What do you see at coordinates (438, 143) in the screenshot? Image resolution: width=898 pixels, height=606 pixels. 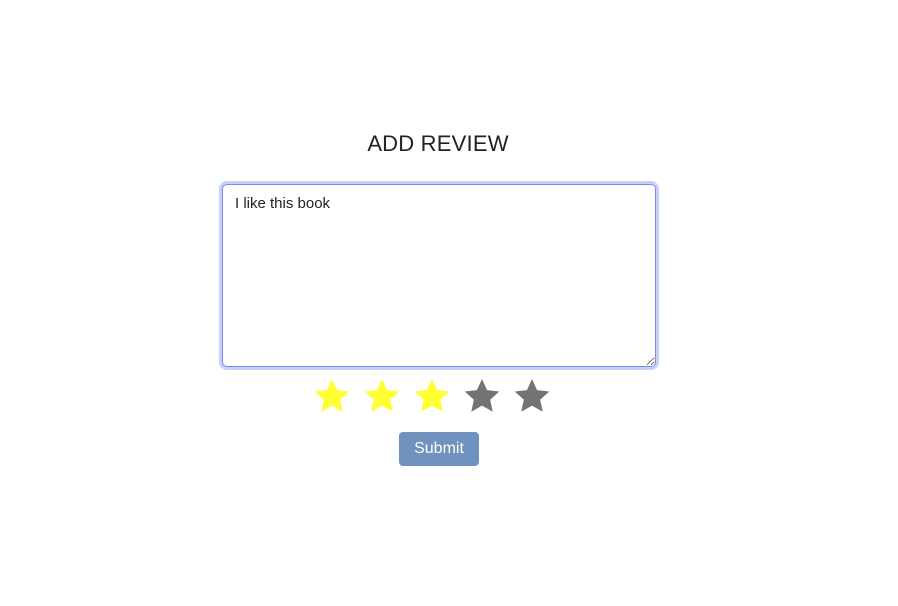 I see `page-title: ADD REVIEW` at bounding box center [438, 143].